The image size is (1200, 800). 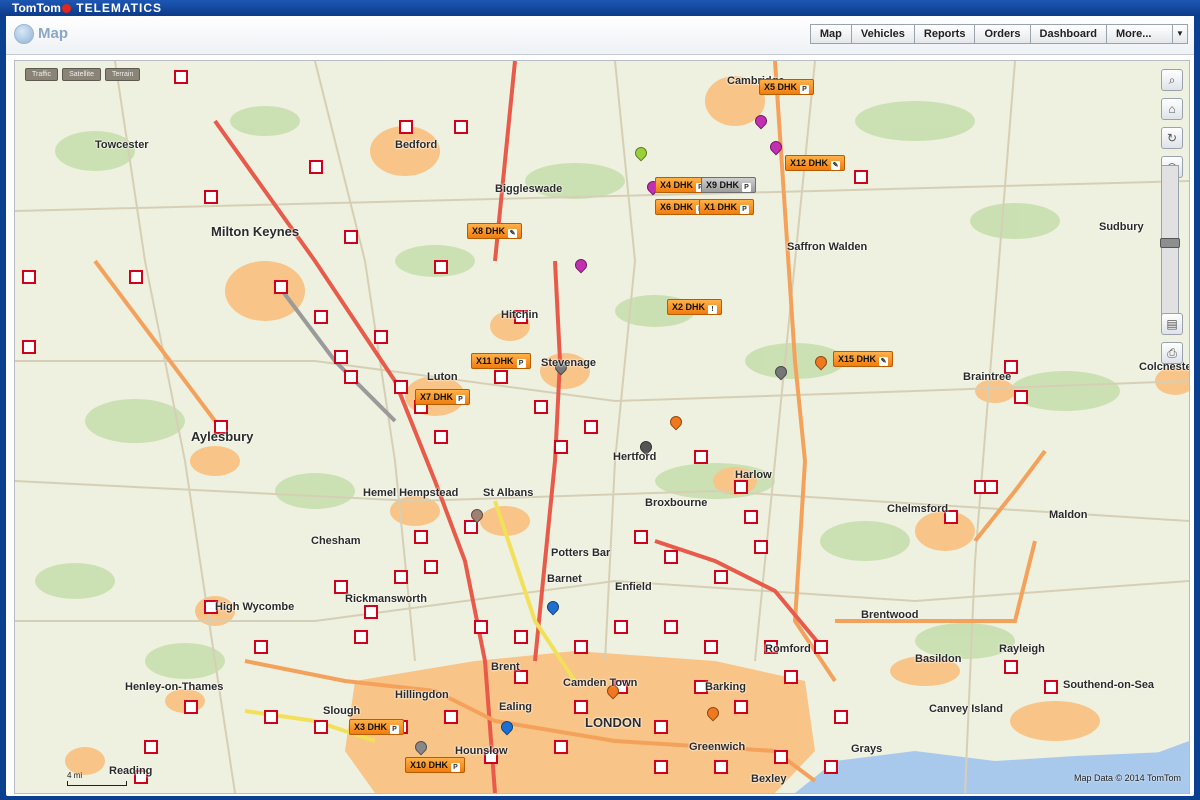 I want to click on city-label: Potters Bar, so click(x=581, y=553).